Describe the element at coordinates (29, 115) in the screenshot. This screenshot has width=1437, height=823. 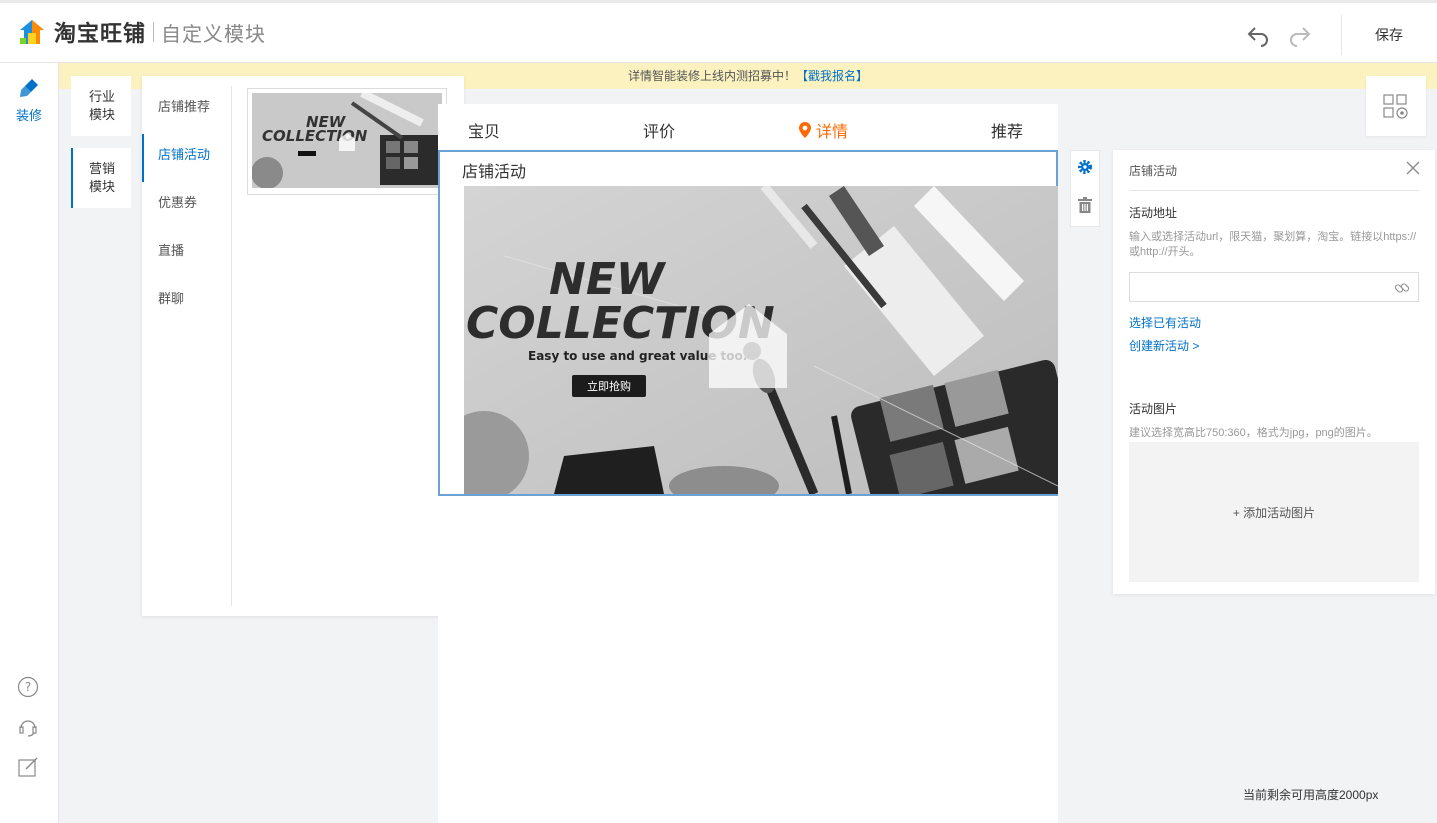
I see `decorate-label: 装修` at that location.